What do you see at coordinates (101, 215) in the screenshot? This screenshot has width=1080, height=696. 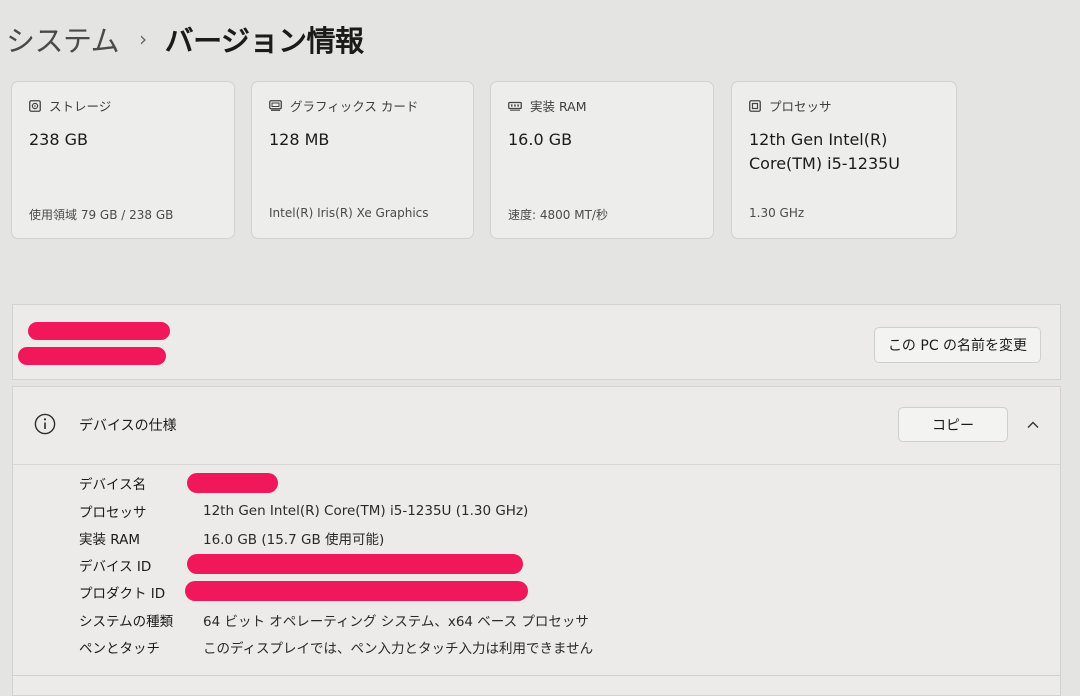 I see `card-sub: 使用領域 79 GB / 238 GB` at bounding box center [101, 215].